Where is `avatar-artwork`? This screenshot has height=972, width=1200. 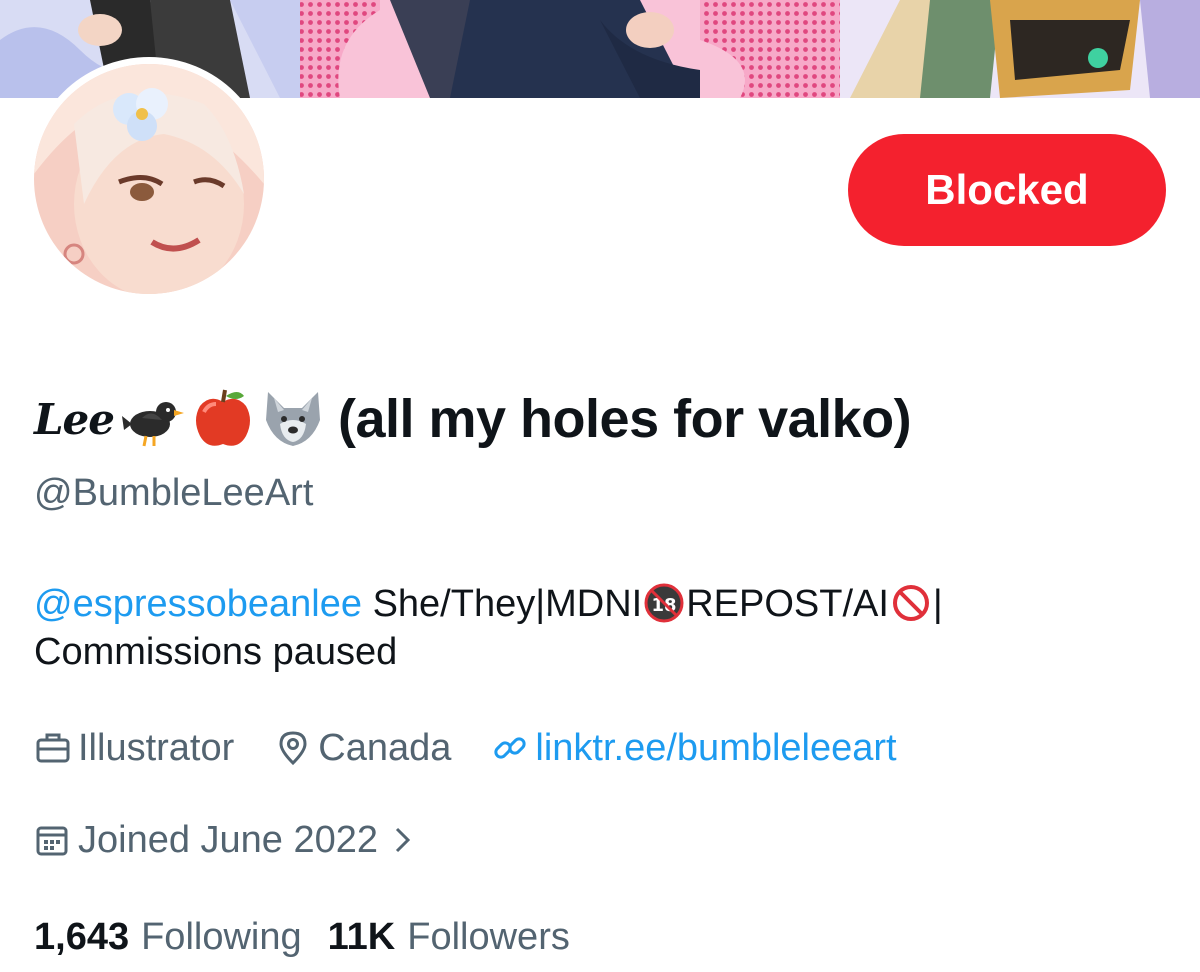 avatar-artwork is located at coordinates (149, 179).